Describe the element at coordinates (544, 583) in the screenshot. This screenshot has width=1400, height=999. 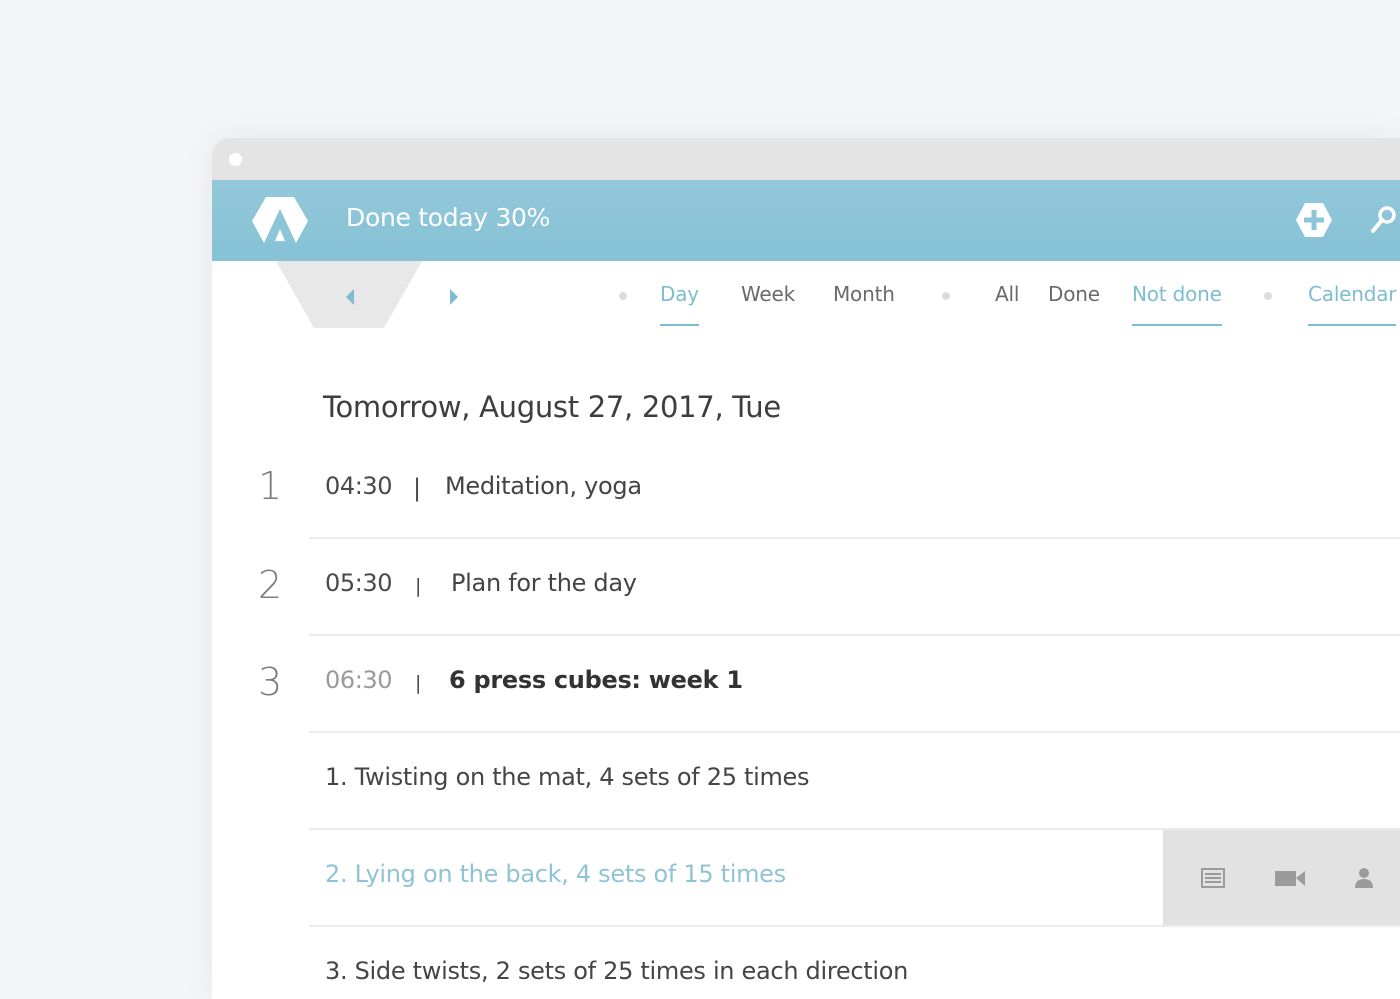
I see `task-title: Plan for the day` at that location.